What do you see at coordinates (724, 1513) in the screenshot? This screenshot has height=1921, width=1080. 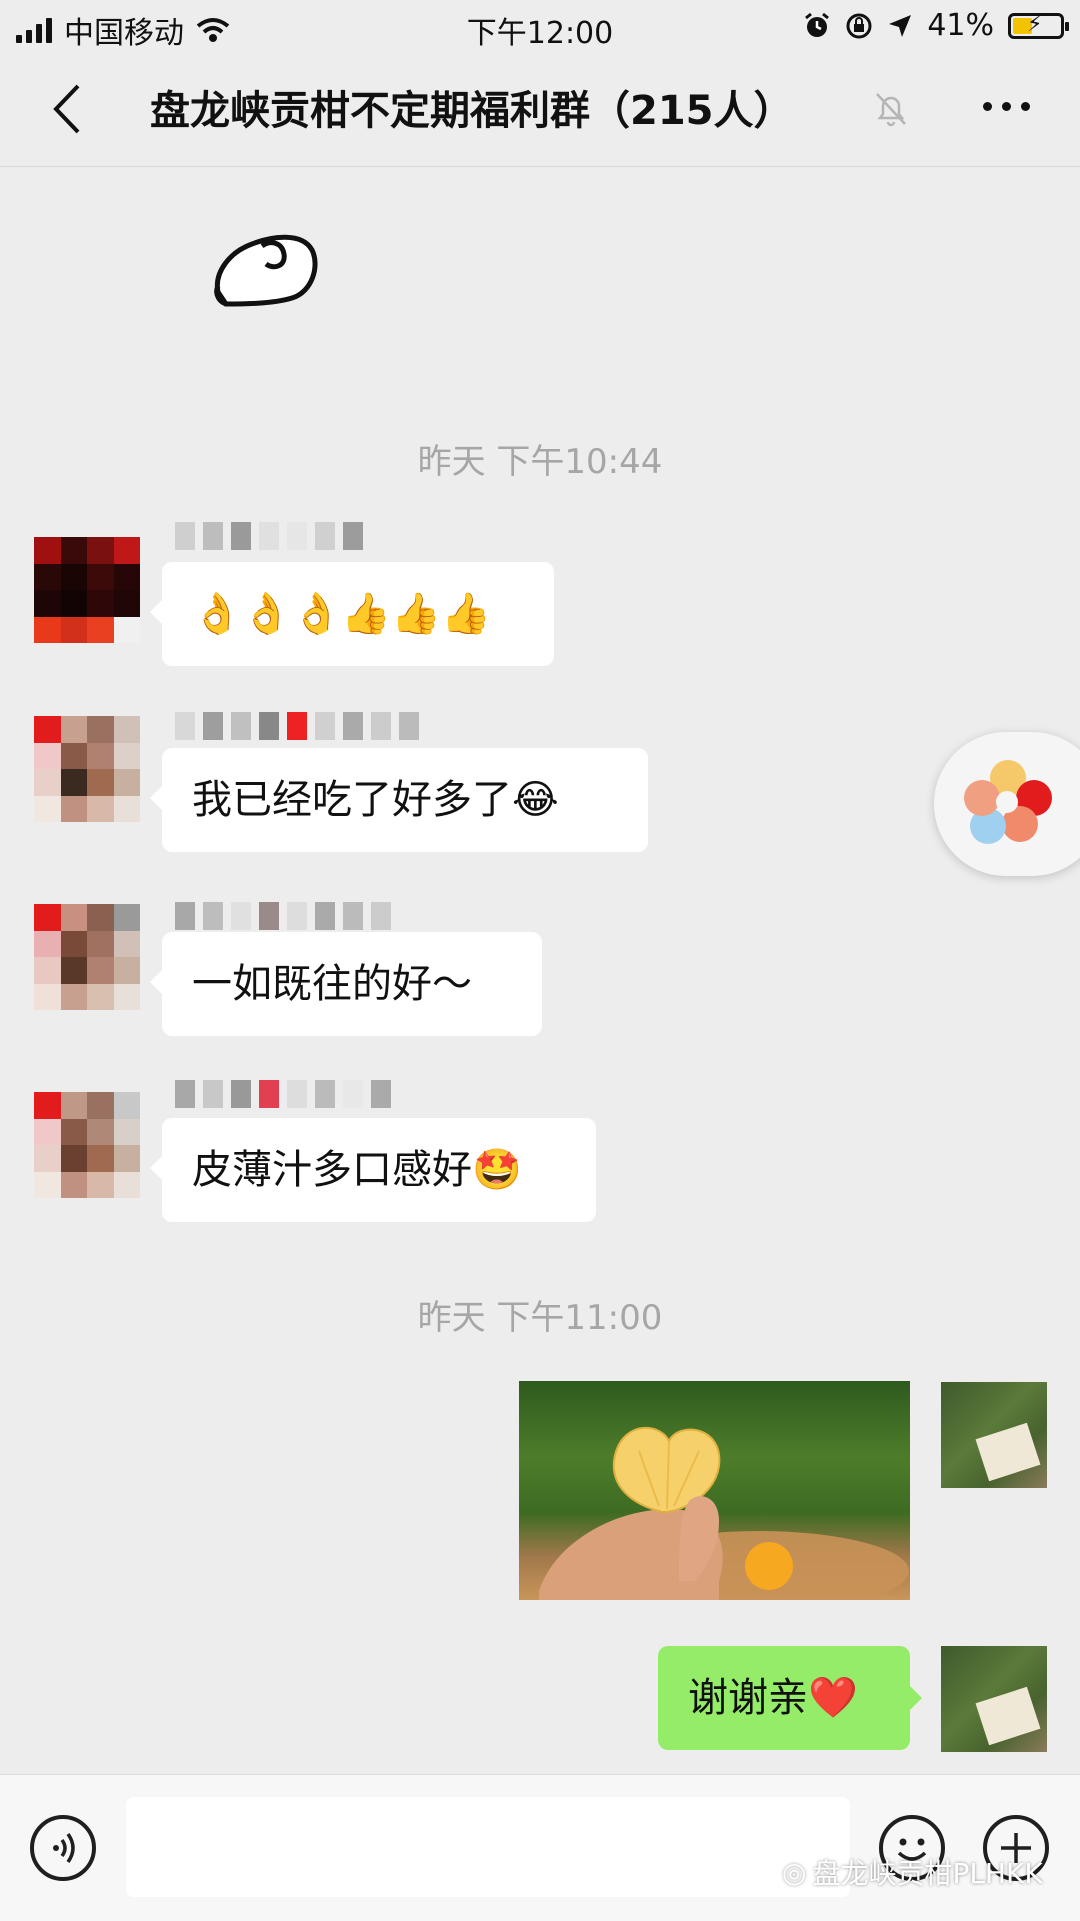 I see `orange-photo-image` at bounding box center [724, 1513].